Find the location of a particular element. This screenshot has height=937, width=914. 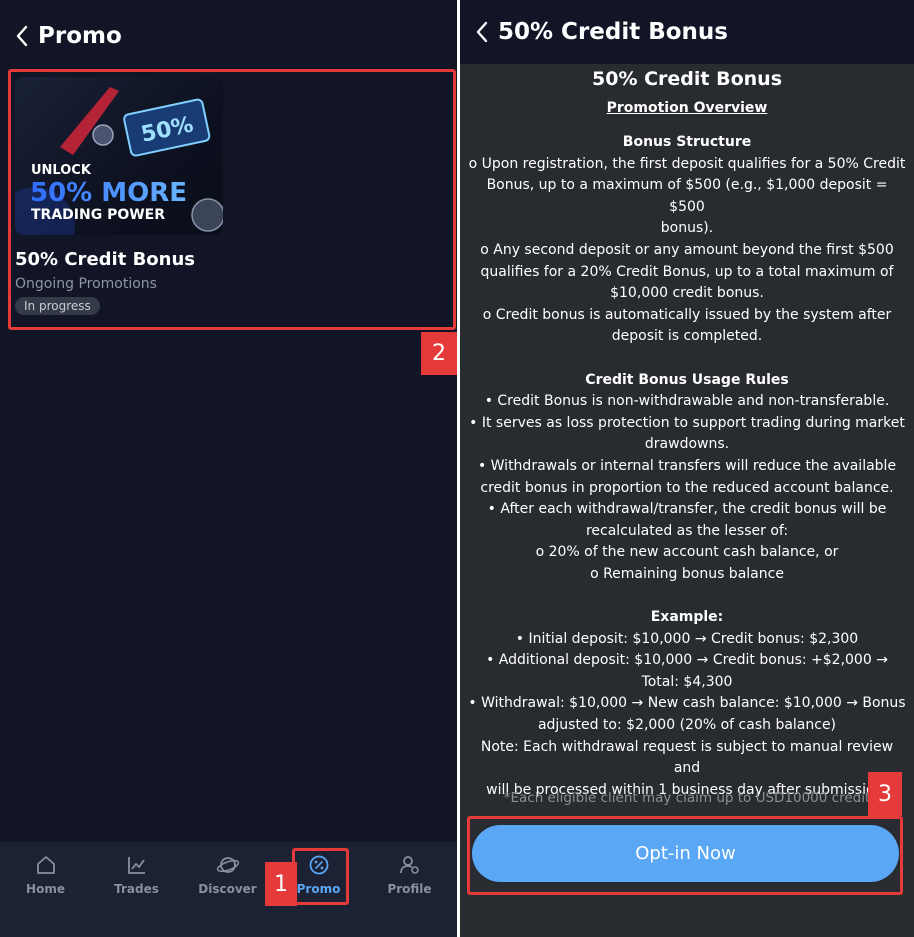

nav-item-profile: Profile is located at coordinates (409, 877).